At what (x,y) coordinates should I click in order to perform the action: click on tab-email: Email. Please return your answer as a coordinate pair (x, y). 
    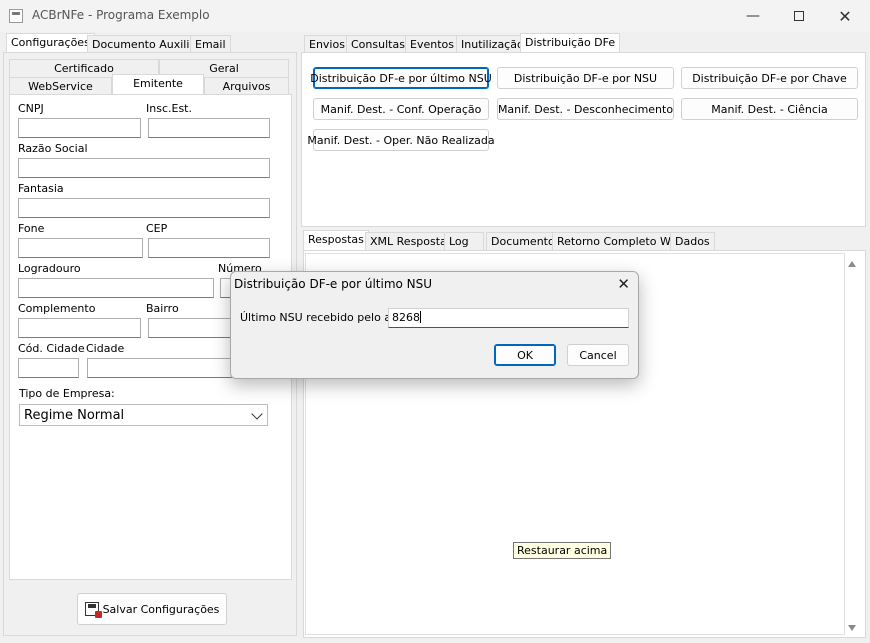
    Looking at the image, I should click on (210, 44).